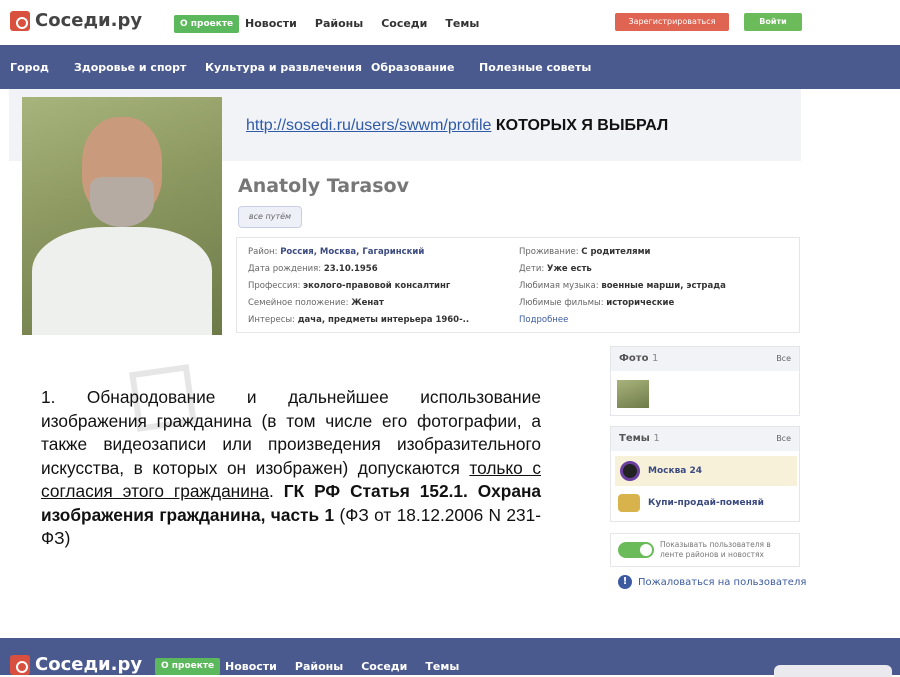 The width and height of the screenshot is (900, 677). I want to click on value: 23.10.1956, so click(350, 269).